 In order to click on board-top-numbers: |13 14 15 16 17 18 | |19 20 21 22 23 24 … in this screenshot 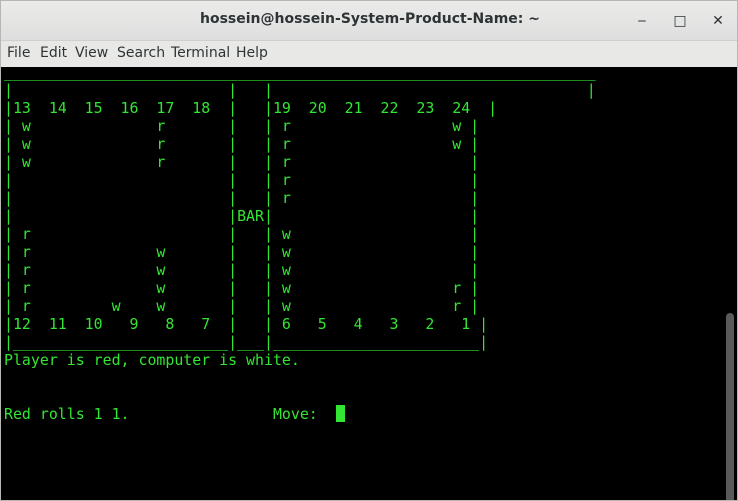, I will do `click(251, 108)`.